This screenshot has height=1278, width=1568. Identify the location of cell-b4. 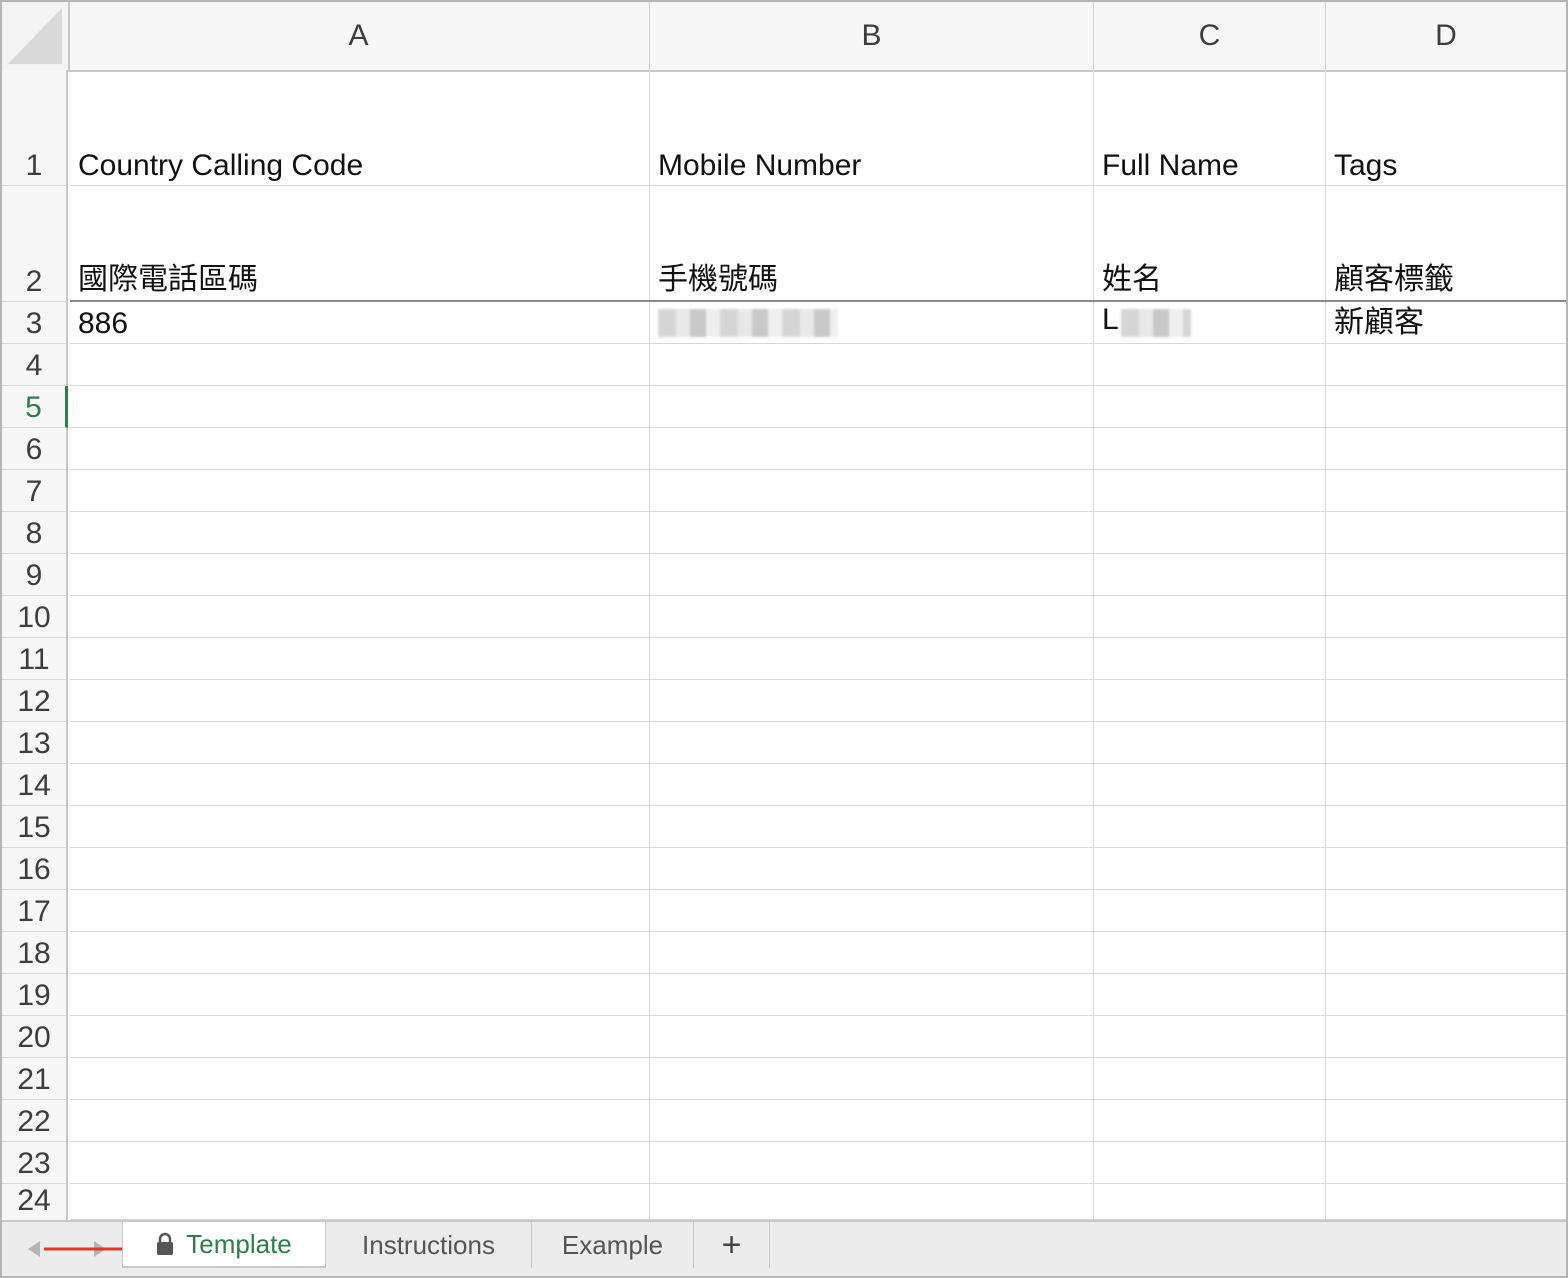
(872, 364).